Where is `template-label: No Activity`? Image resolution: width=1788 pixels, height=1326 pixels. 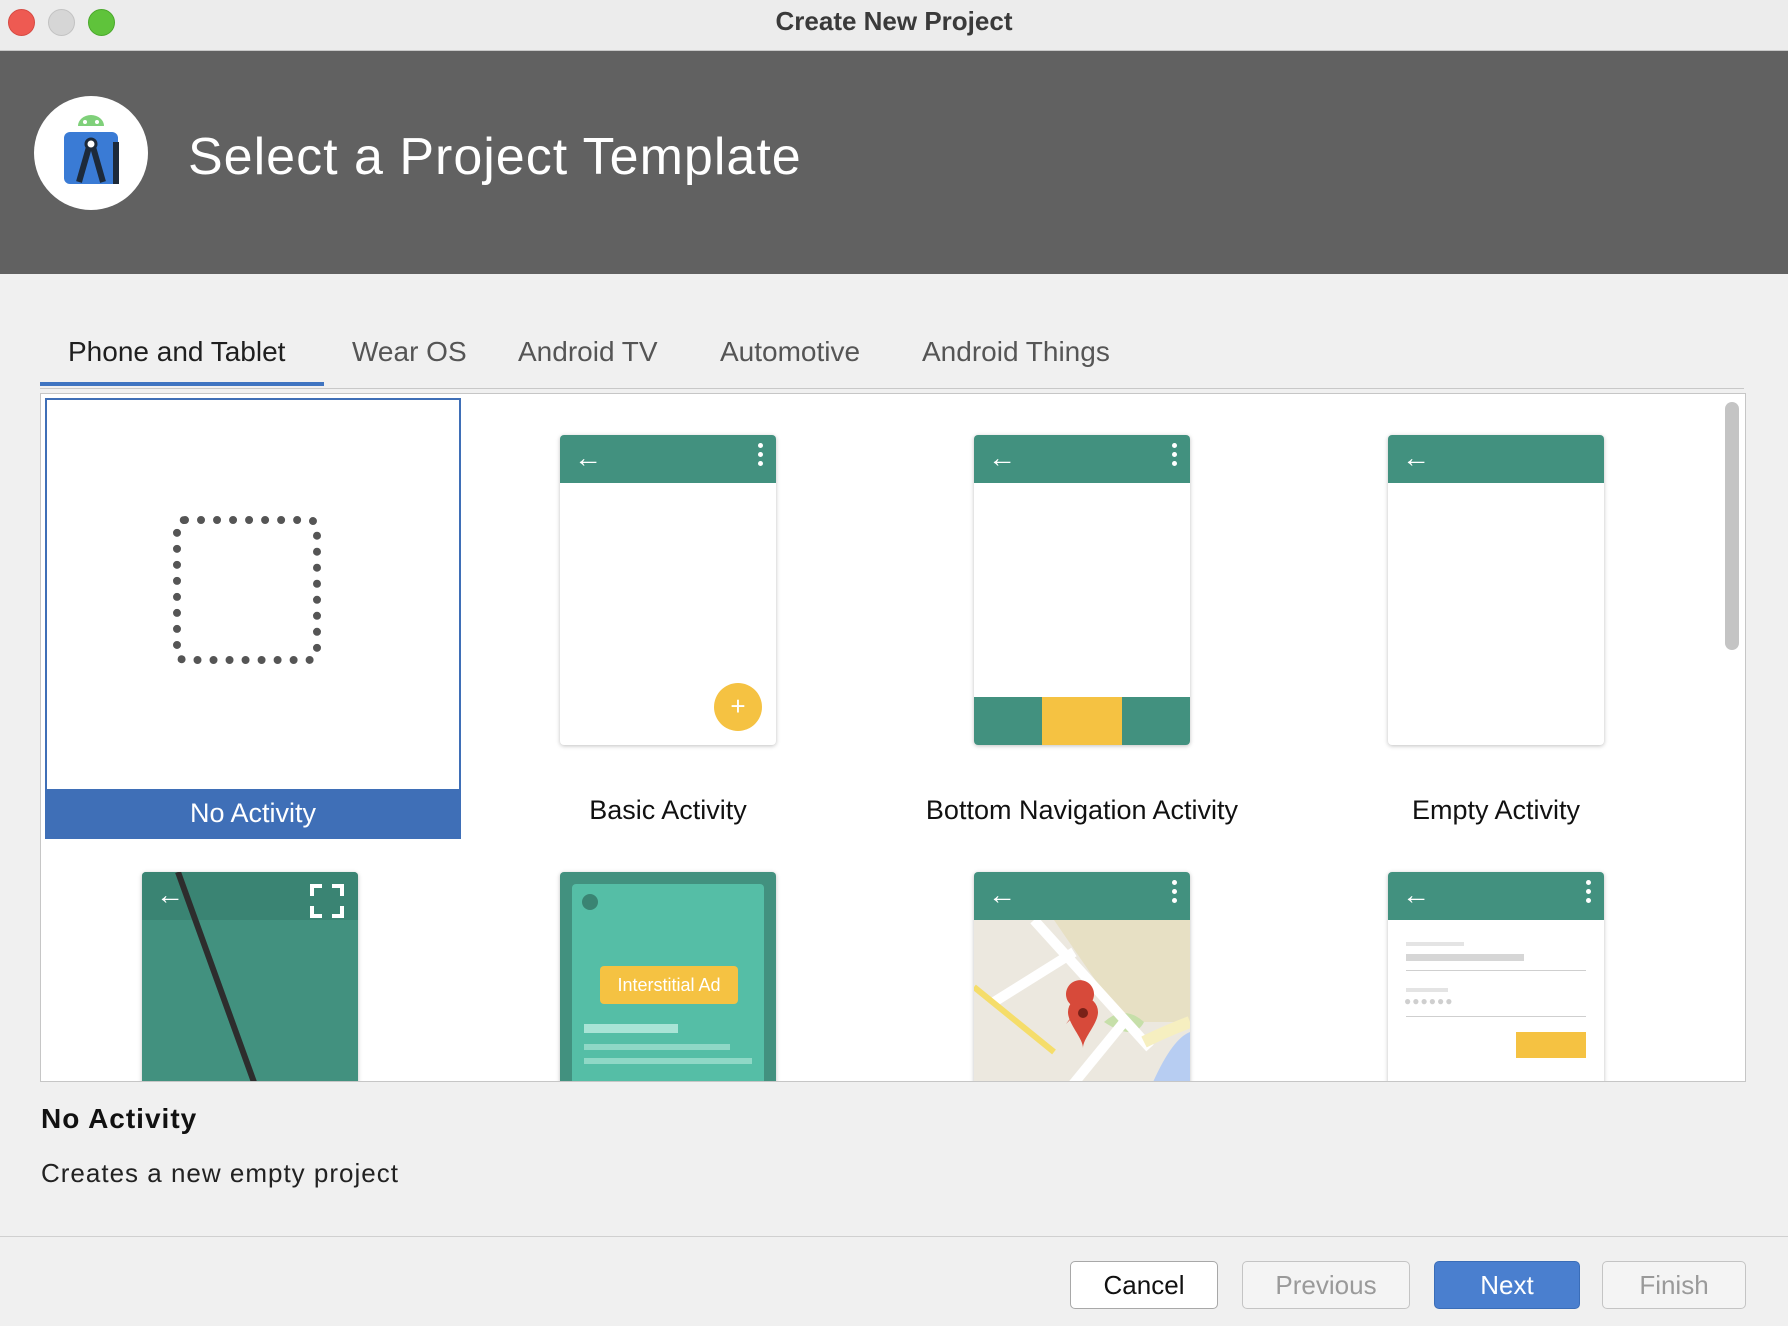
template-label: No Activity is located at coordinates (253, 813).